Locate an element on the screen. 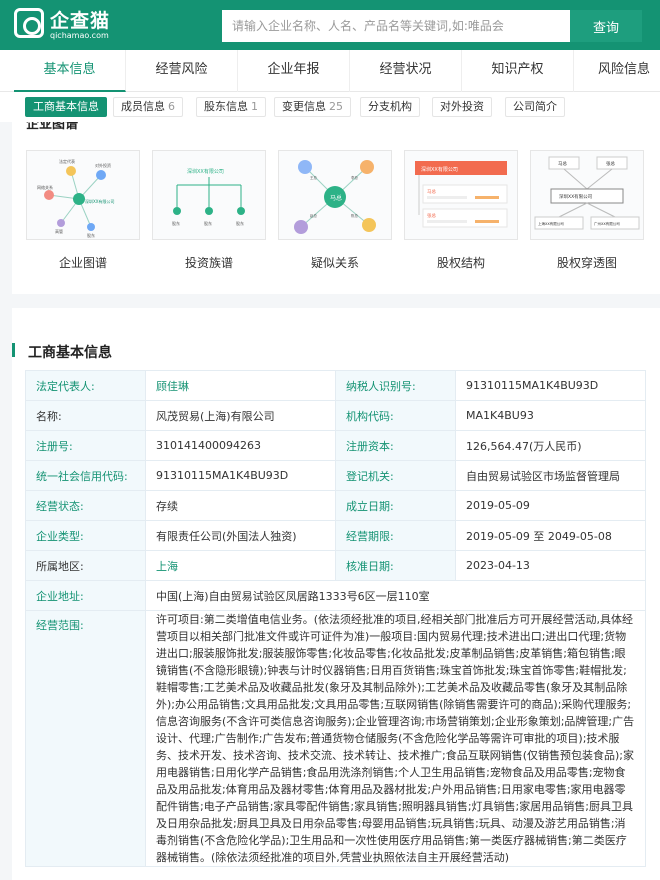 The width and height of the screenshot is (660, 880). credit-code-value: 91310115MA1K4BU93D is located at coordinates (240, 475).